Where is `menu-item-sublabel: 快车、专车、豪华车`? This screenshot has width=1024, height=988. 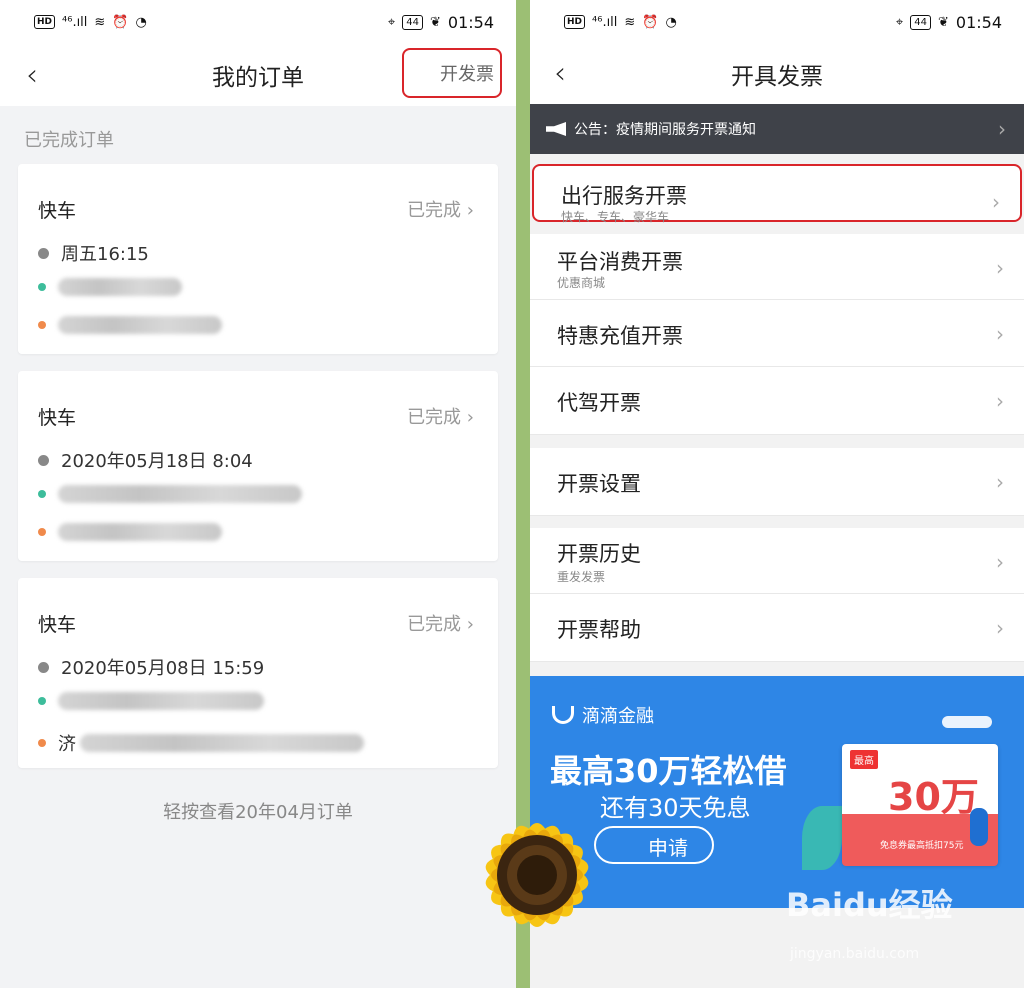 menu-item-sublabel: 快车、专车、豪华车 is located at coordinates (615, 217).